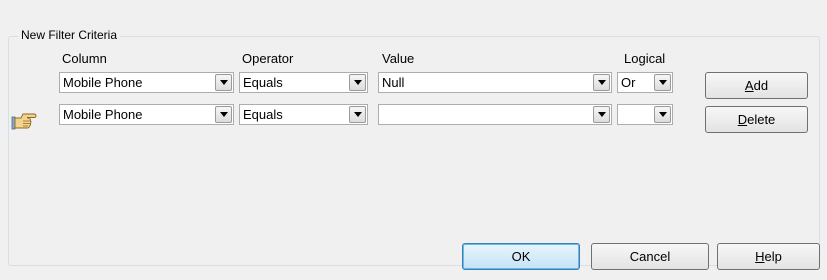 The image size is (827, 280). Describe the element at coordinates (495, 82) in the screenshot. I see `row1-value-select: Null` at that location.